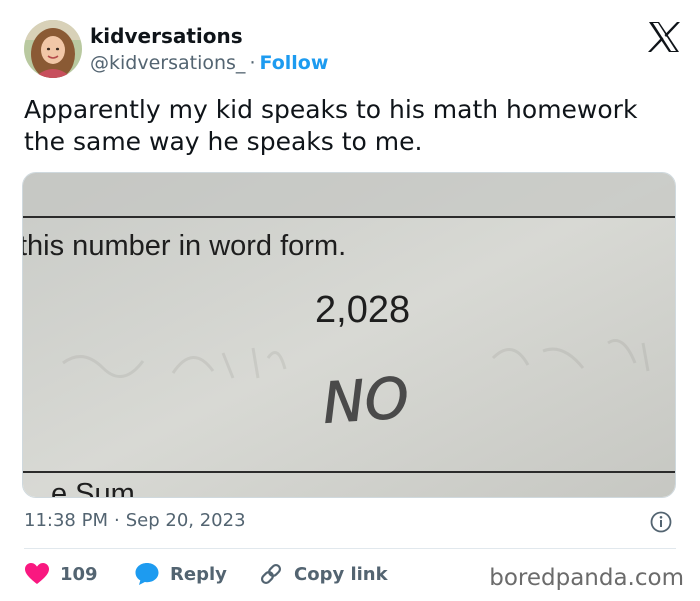  What do you see at coordinates (79, 574) in the screenshot?
I see `like-count: 109` at bounding box center [79, 574].